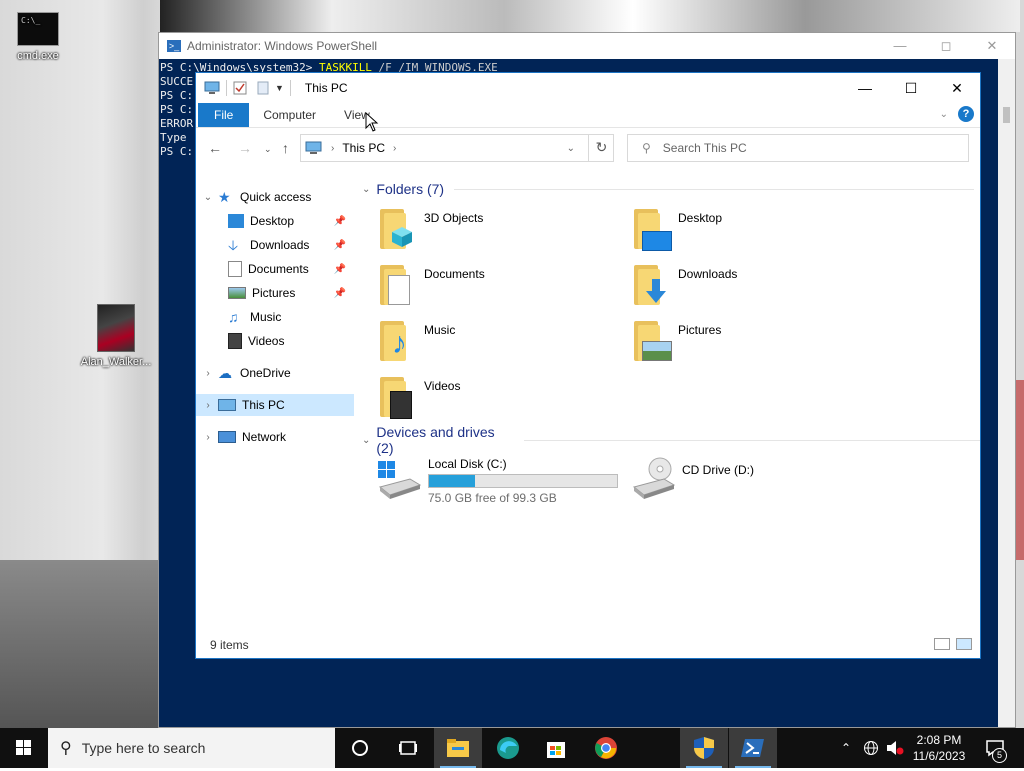 The height and width of the screenshot is (771, 1024). What do you see at coordinates (275, 197) in the screenshot?
I see `sidebar-item-quick-access: ⌄ ★ Quick access` at bounding box center [275, 197].